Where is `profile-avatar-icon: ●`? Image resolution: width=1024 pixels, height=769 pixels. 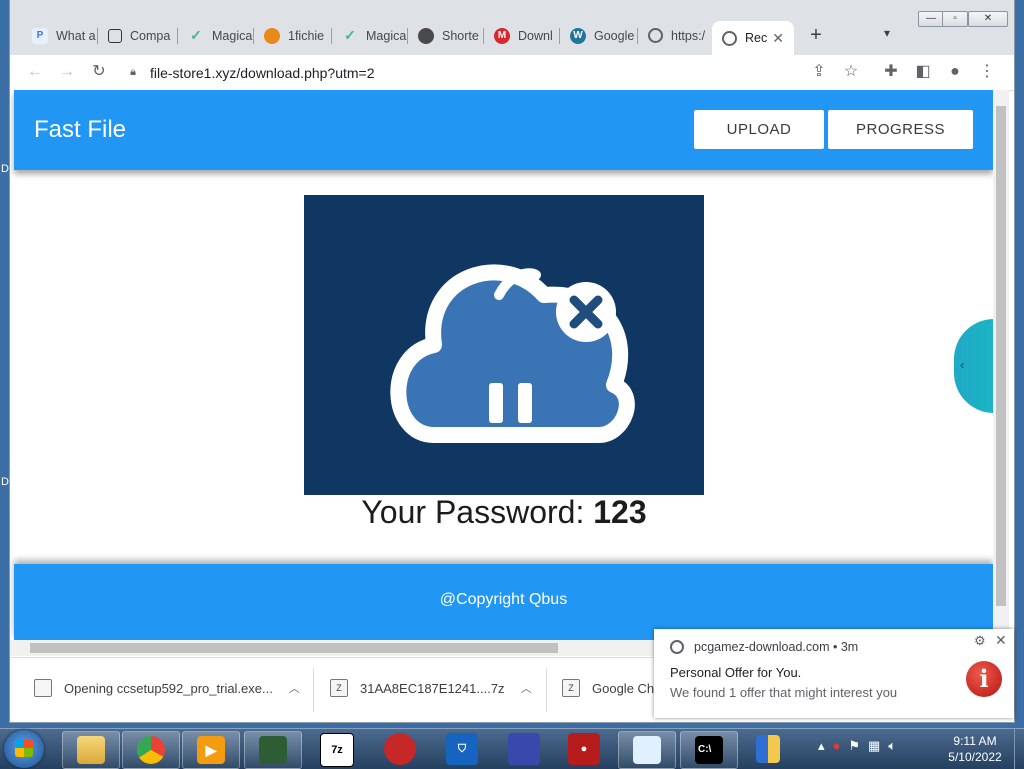 profile-avatar-icon: ● is located at coordinates (955, 72).